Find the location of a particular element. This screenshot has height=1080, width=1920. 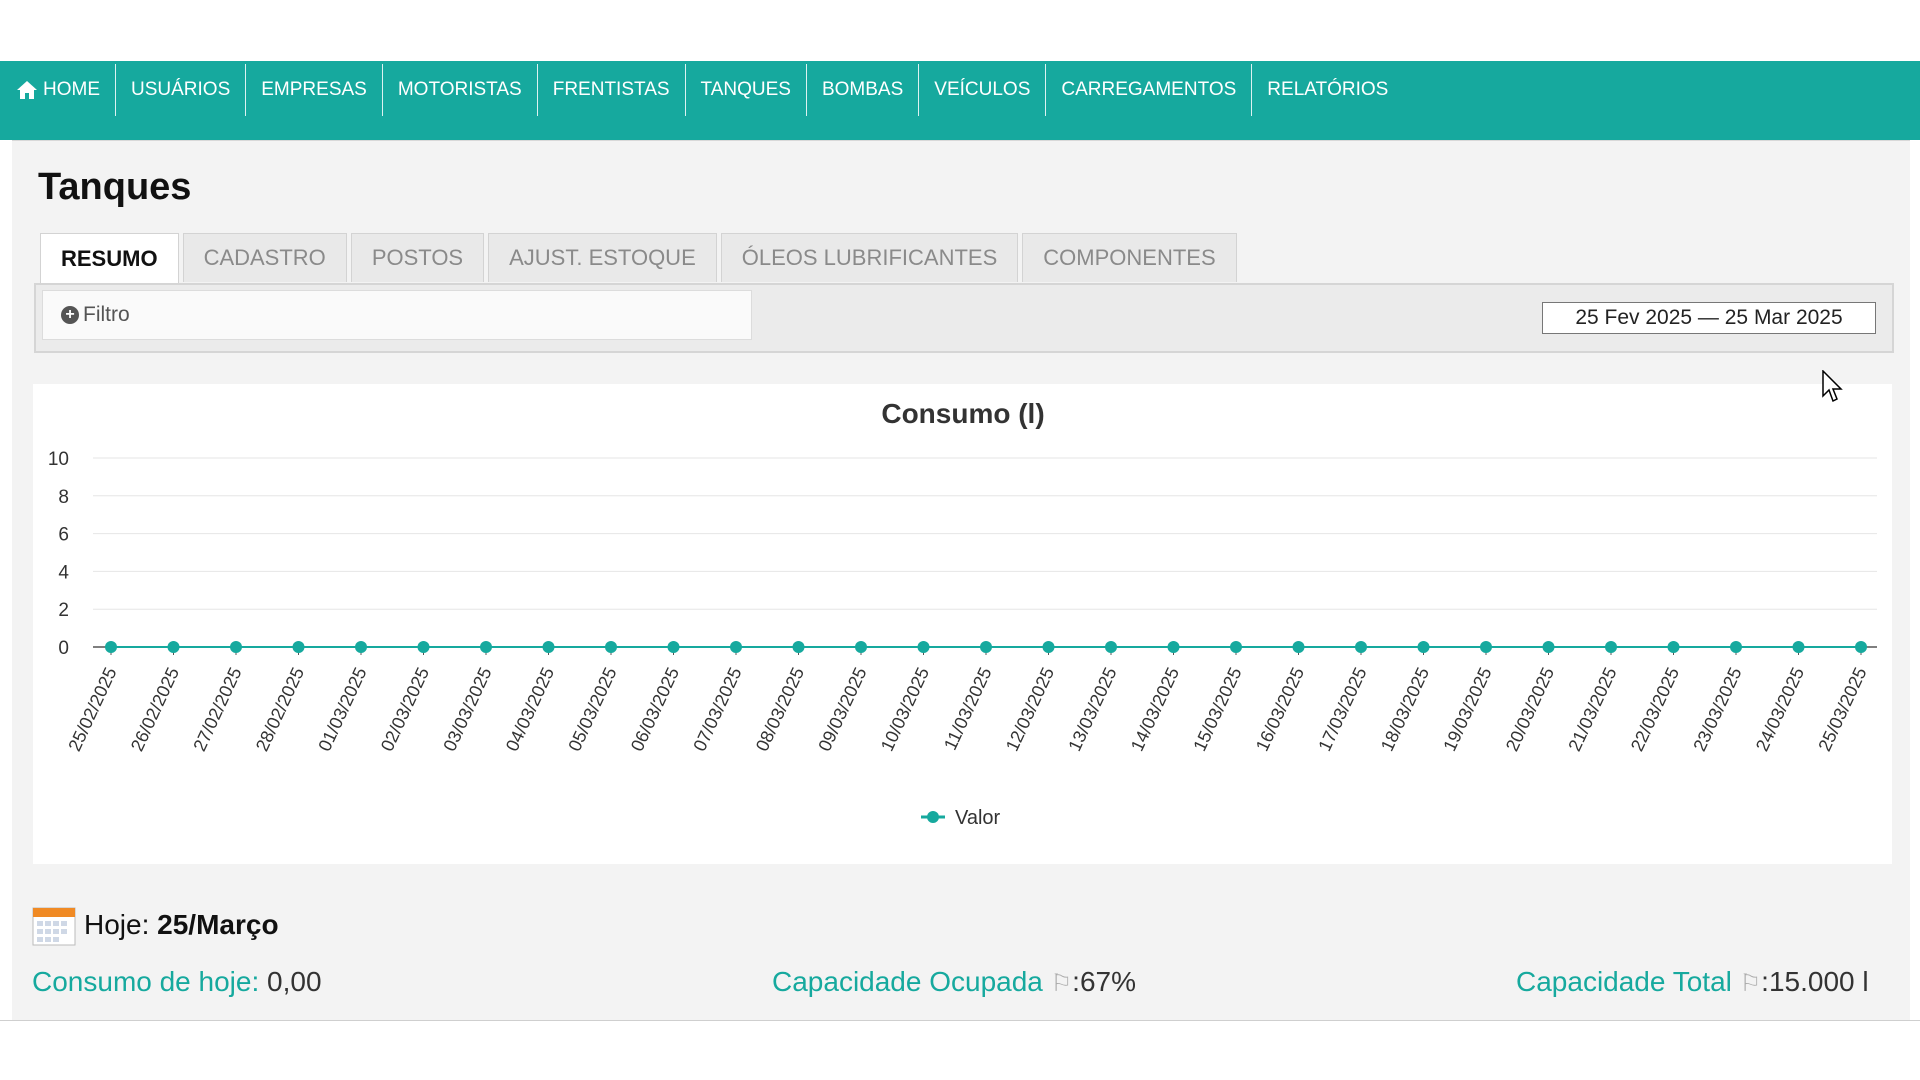

nav-item-relatorios: RELATÓRIOS is located at coordinates (1327, 90).